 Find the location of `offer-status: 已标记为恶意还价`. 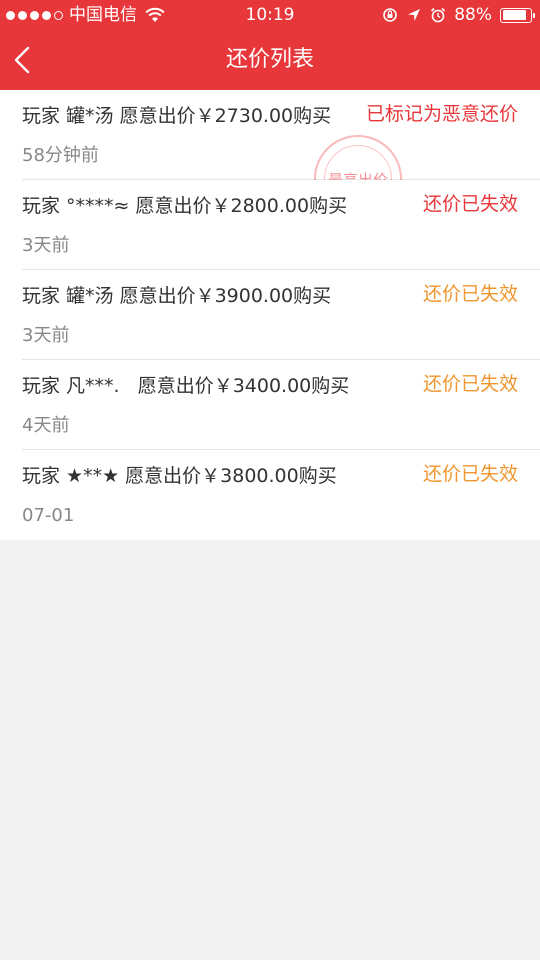

offer-status: 已标记为恶意还价 is located at coordinates (441, 114).